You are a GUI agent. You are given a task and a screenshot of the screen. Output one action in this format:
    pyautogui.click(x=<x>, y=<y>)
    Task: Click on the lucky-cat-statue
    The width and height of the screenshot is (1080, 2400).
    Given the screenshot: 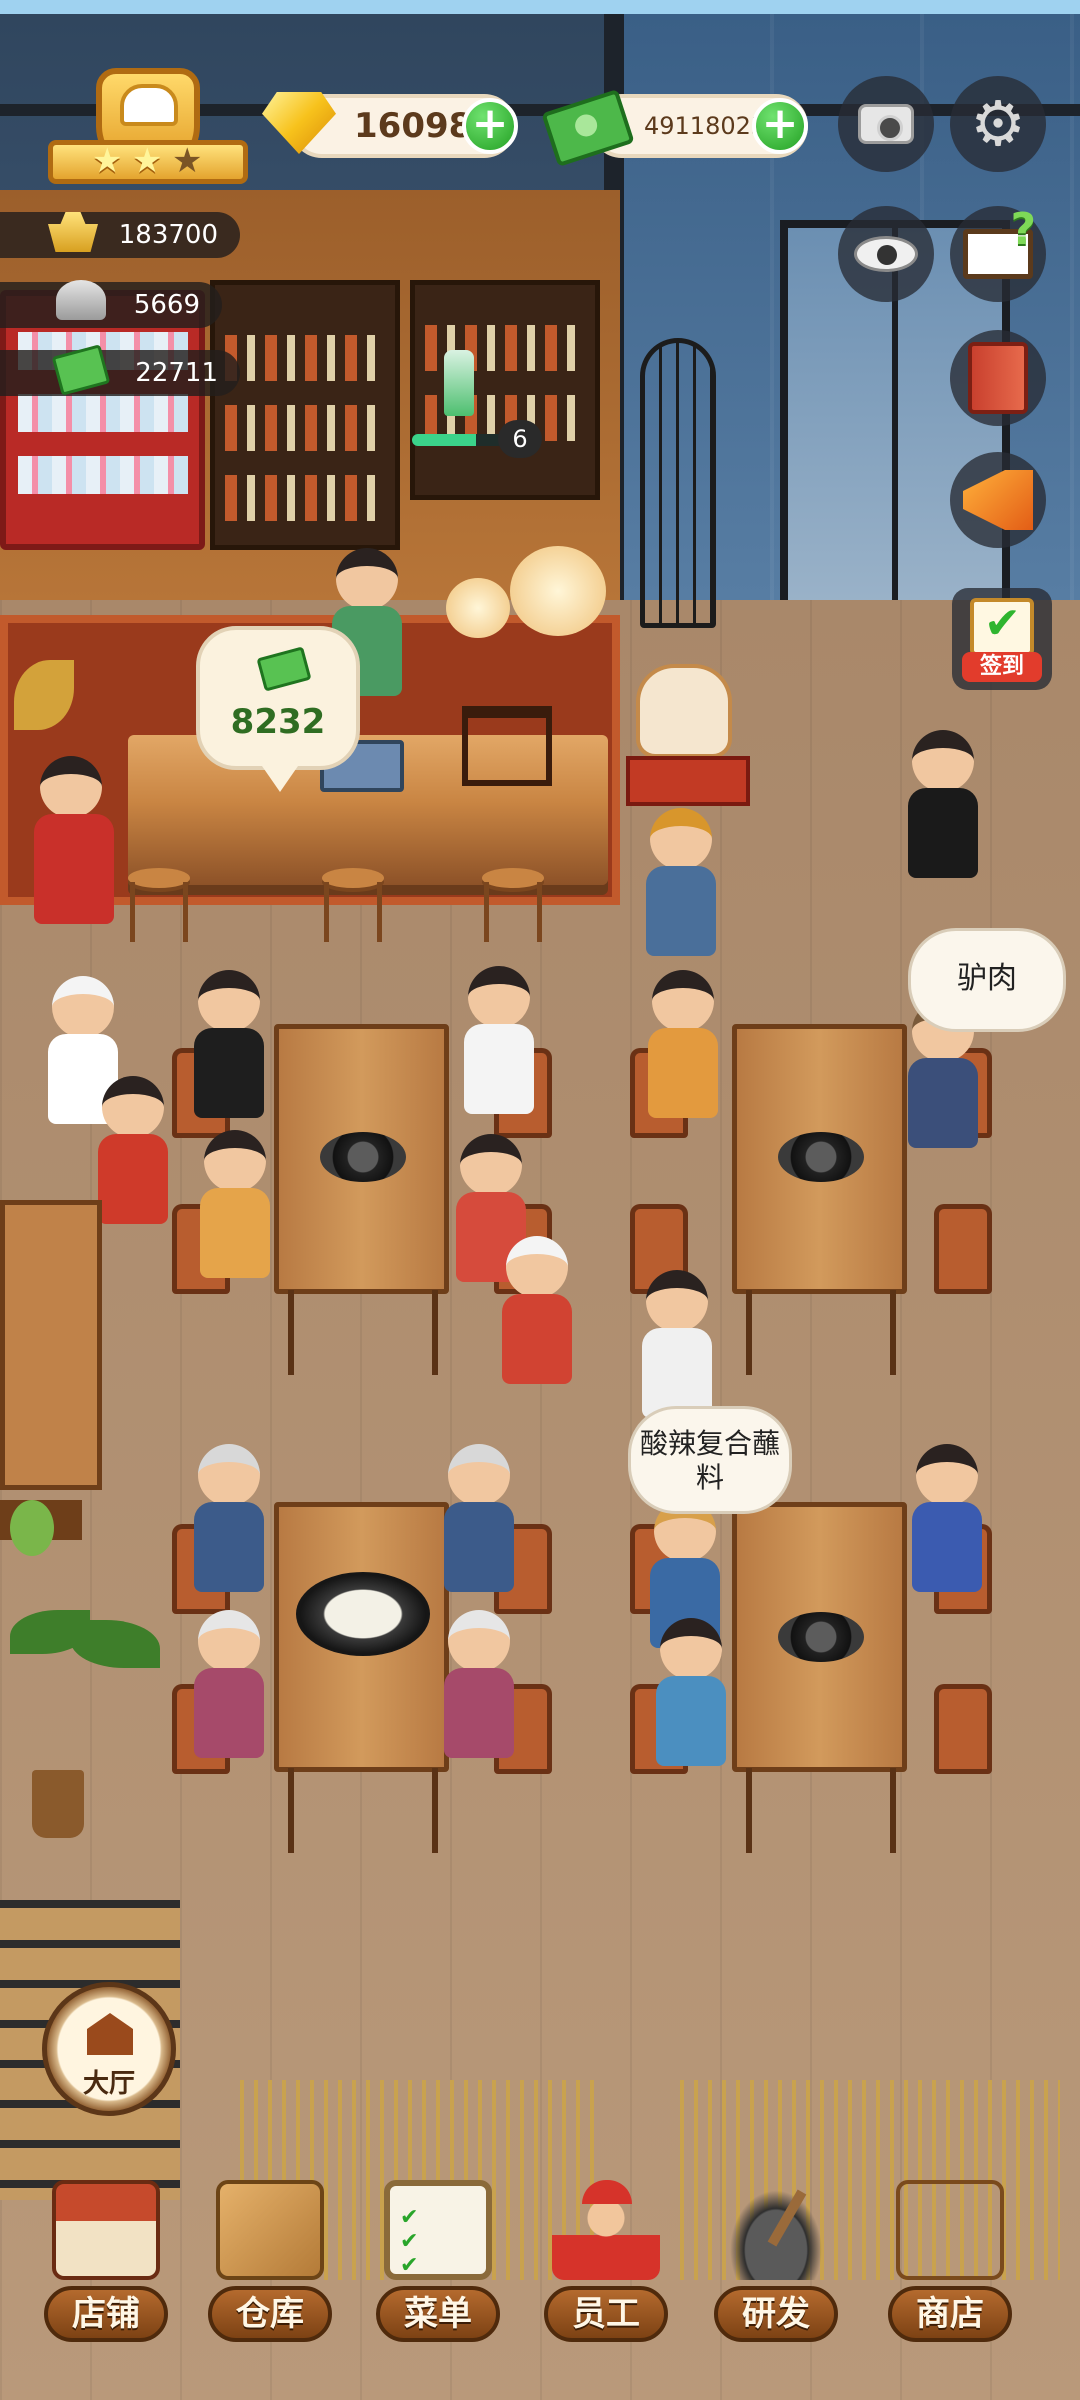 What is the action you would take?
    pyautogui.click(x=684, y=711)
    